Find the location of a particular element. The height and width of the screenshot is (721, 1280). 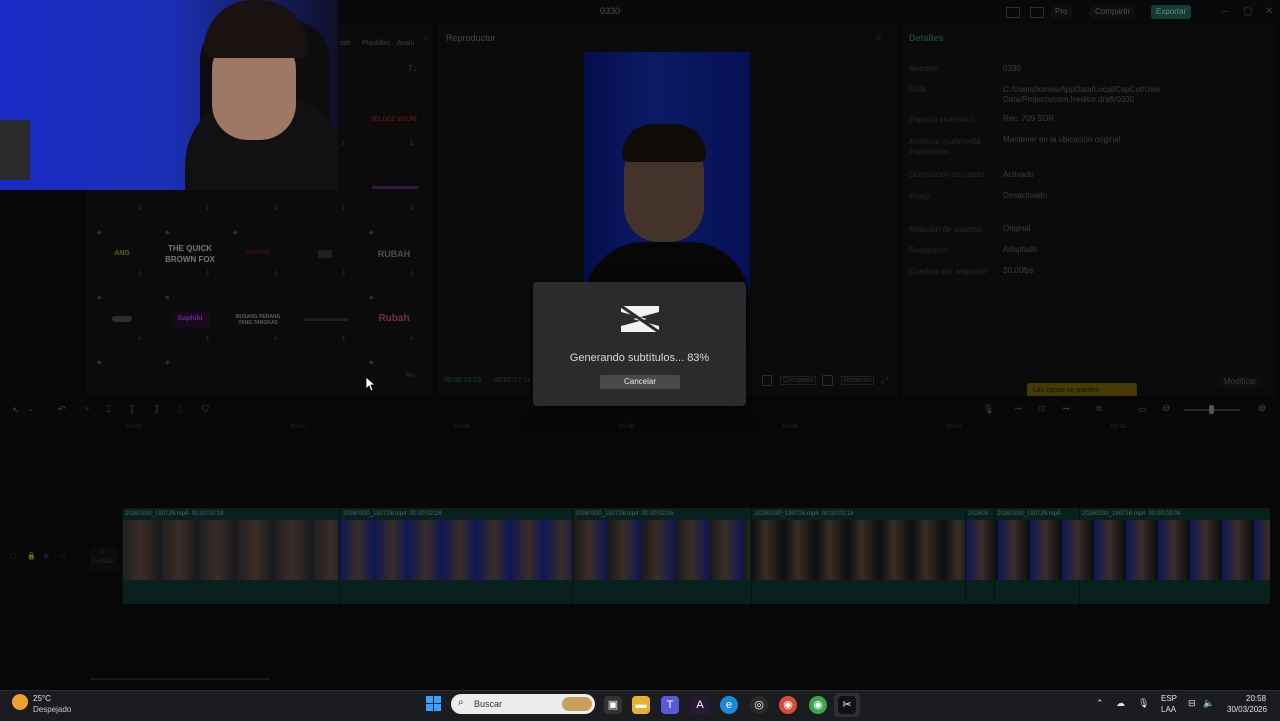

webcam-overlay is located at coordinates (169, 95).